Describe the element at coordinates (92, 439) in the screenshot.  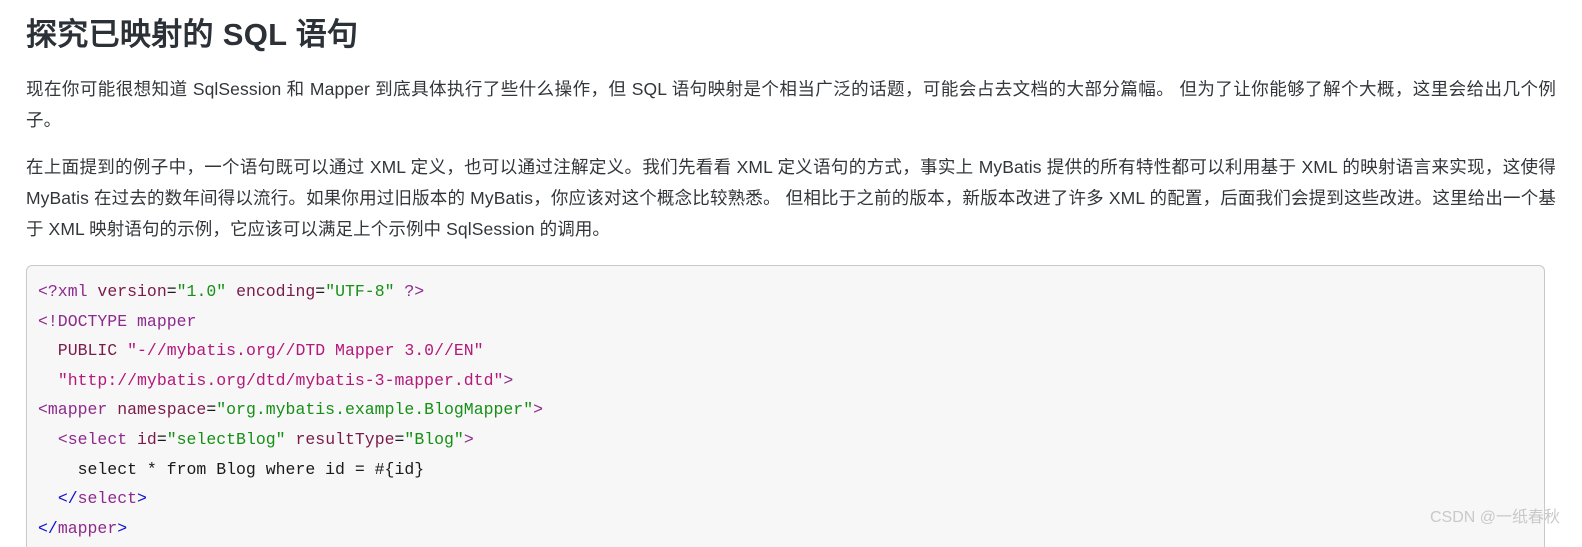
I see `code-token: <select` at that location.